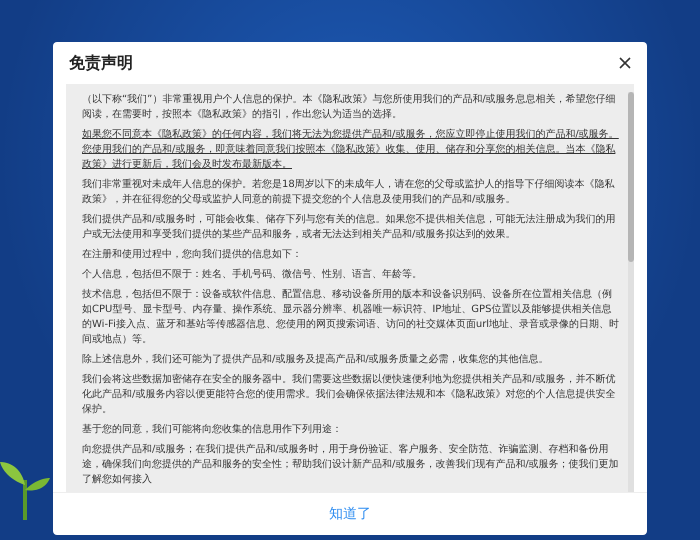 This screenshot has width=700, height=540. What do you see at coordinates (351, 317) in the screenshot?
I see `paragraph: 技术信息，包括但不限于：设备或软件信息、配置信息、移动设备所用的版本和设备识别码、设备所在位置相关信息（例如CPU型号、显卡型号、内存量、操作系统、显示器分辨率、机器唯一标识符、IP地址、GPS位置以及能够提供相关信息的Wi-Fi接入点、蓝牙和基站等传感器信息、您使用的网页搜索词语、访问的社交媒体页面url地址、录音或录像的日期、时间或地点）等。` at bounding box center [351, 317].